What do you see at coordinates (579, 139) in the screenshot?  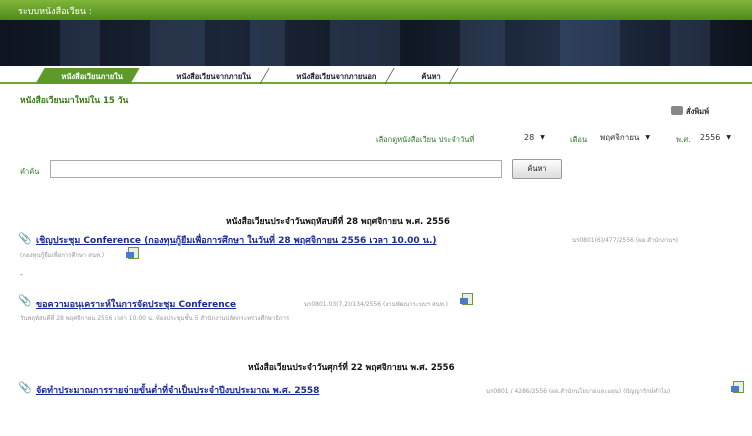 I see `month-label: เดือน` at bounding box center [579, 139].